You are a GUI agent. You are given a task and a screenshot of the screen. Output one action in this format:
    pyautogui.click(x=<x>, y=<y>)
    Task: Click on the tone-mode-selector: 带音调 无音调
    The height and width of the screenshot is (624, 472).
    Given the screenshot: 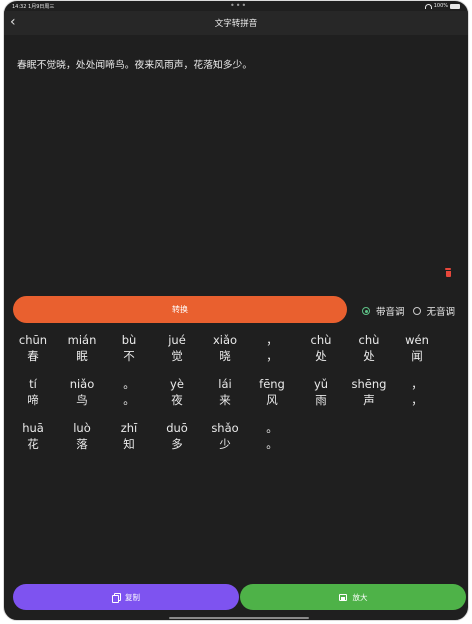 What is the action you would take?
    pyautogui.click(x=408, y=311)
    